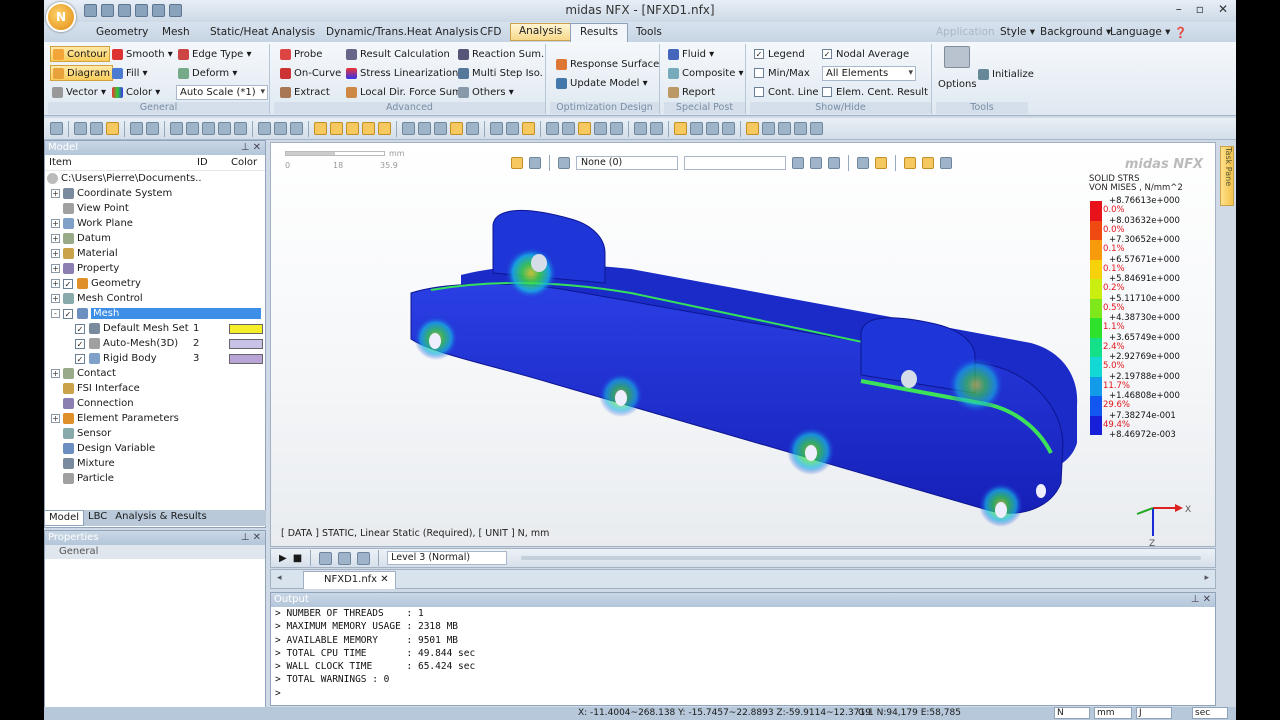  Describe the element at coordinates (869, 73) in the screenshot. I see `elements-select: All Elements` at that location.